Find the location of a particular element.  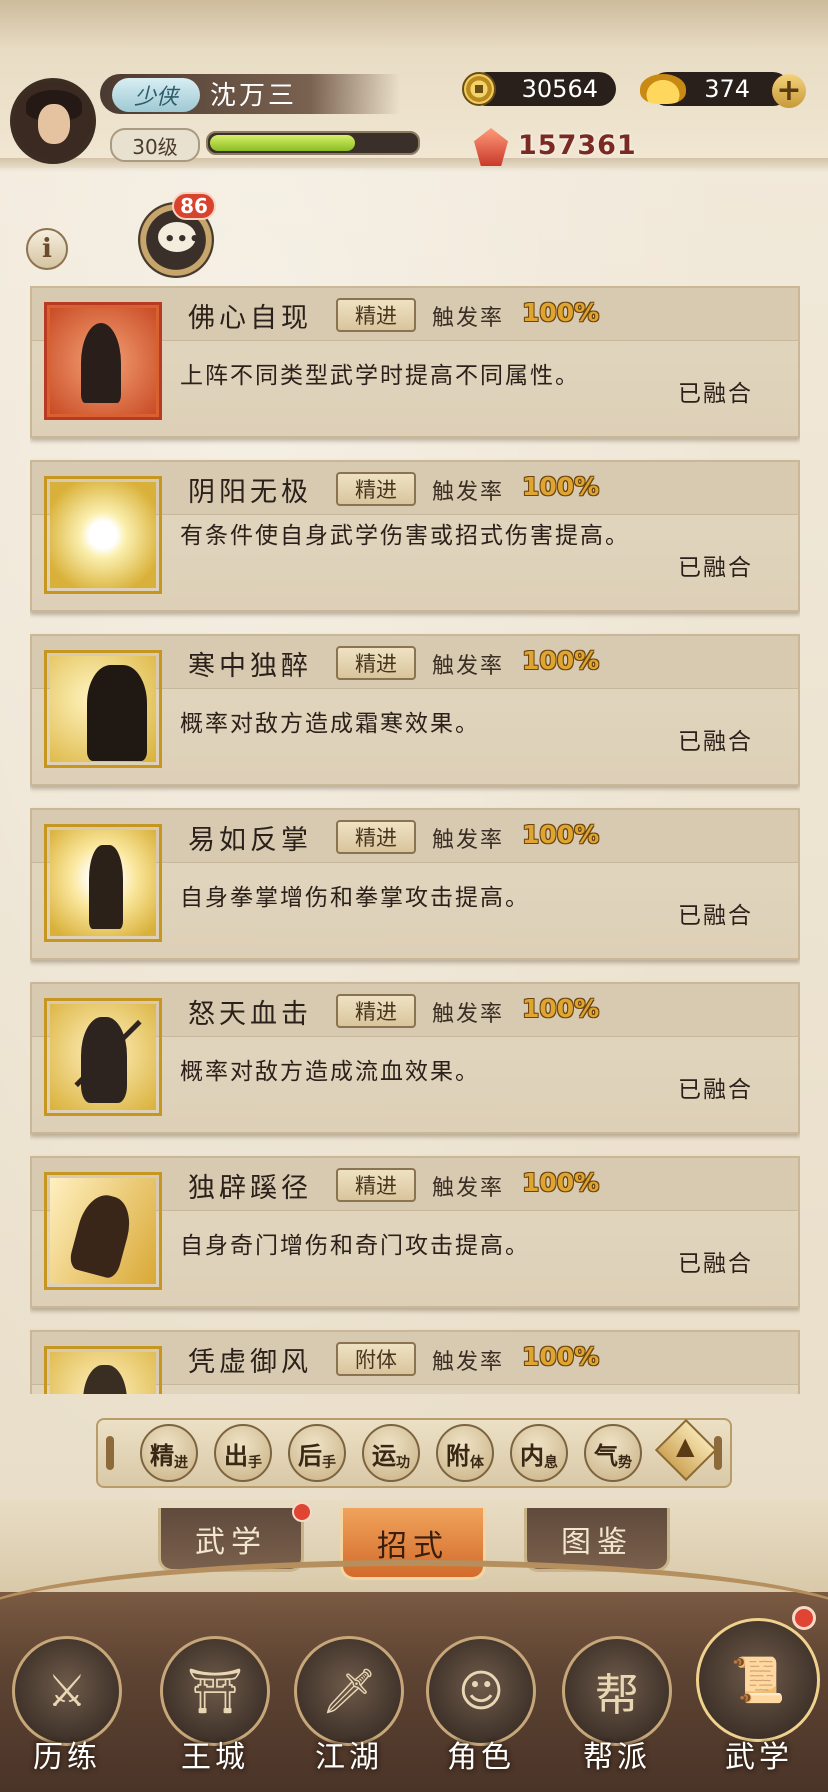

nav-label: 江湖 is located at coordinates (349, 1757).